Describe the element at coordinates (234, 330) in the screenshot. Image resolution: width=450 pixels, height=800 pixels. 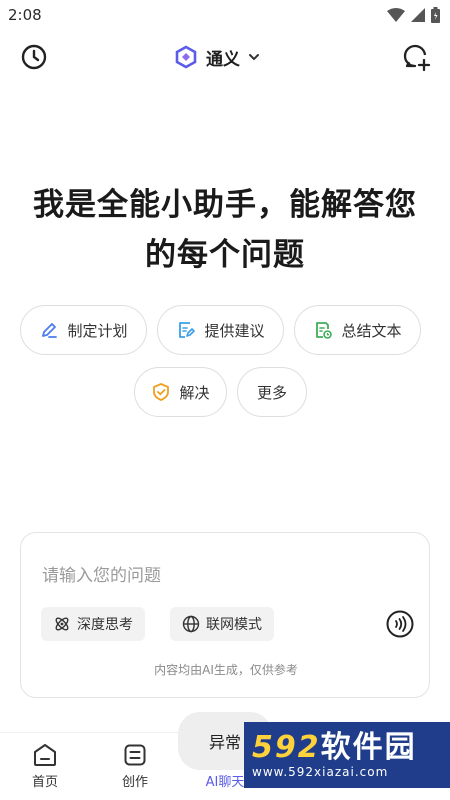
I see `chip-label: 提供建议` at that location.